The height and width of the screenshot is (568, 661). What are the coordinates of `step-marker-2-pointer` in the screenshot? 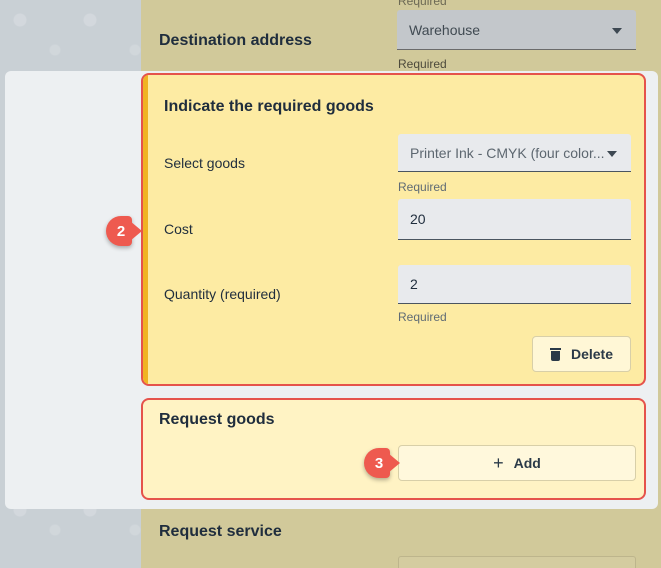 It's located at (136, 231).